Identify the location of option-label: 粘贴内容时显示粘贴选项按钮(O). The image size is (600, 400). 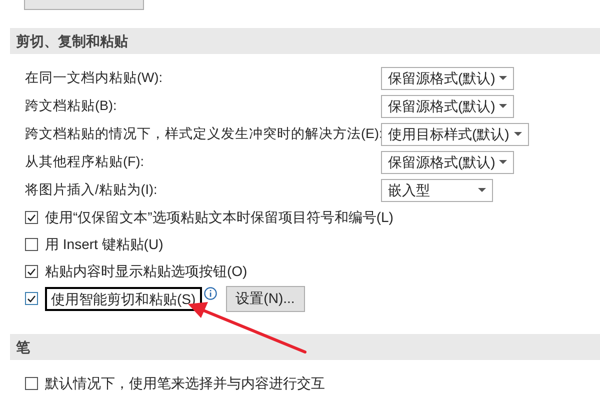
(146, 271).